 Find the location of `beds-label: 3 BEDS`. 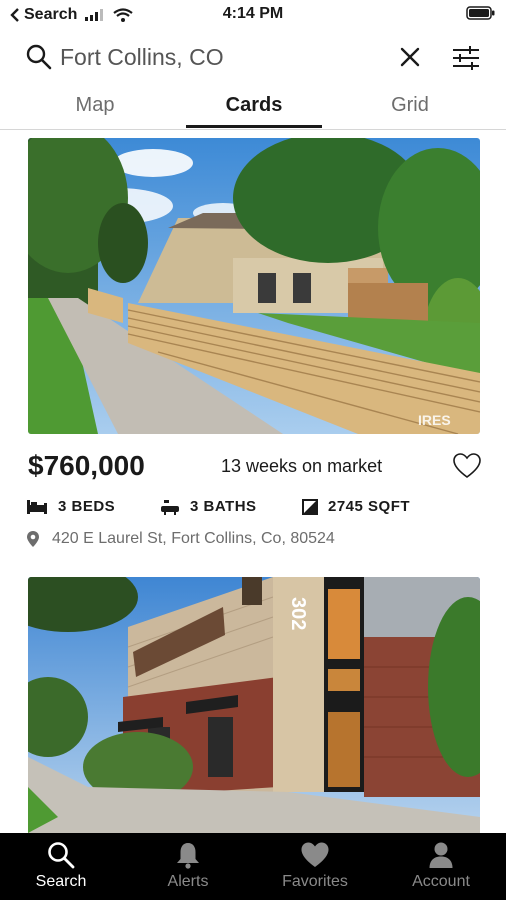

beds-label: 3 BEDS is located at coordinates (87, 506).